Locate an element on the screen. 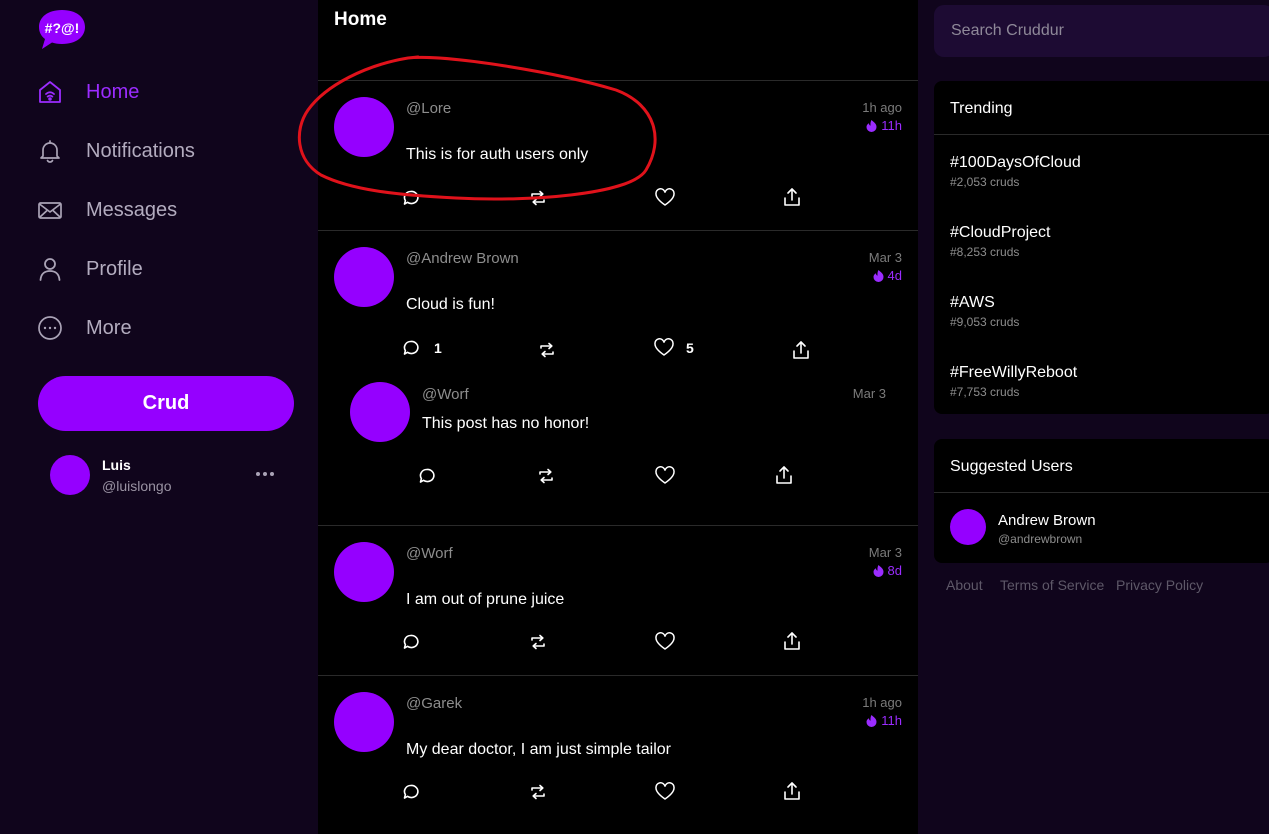 Image resolution: width=1269 pixels, height=834 pixels. trending-tag: #FreeWillyReboot is located at coordinates (1013, 373).